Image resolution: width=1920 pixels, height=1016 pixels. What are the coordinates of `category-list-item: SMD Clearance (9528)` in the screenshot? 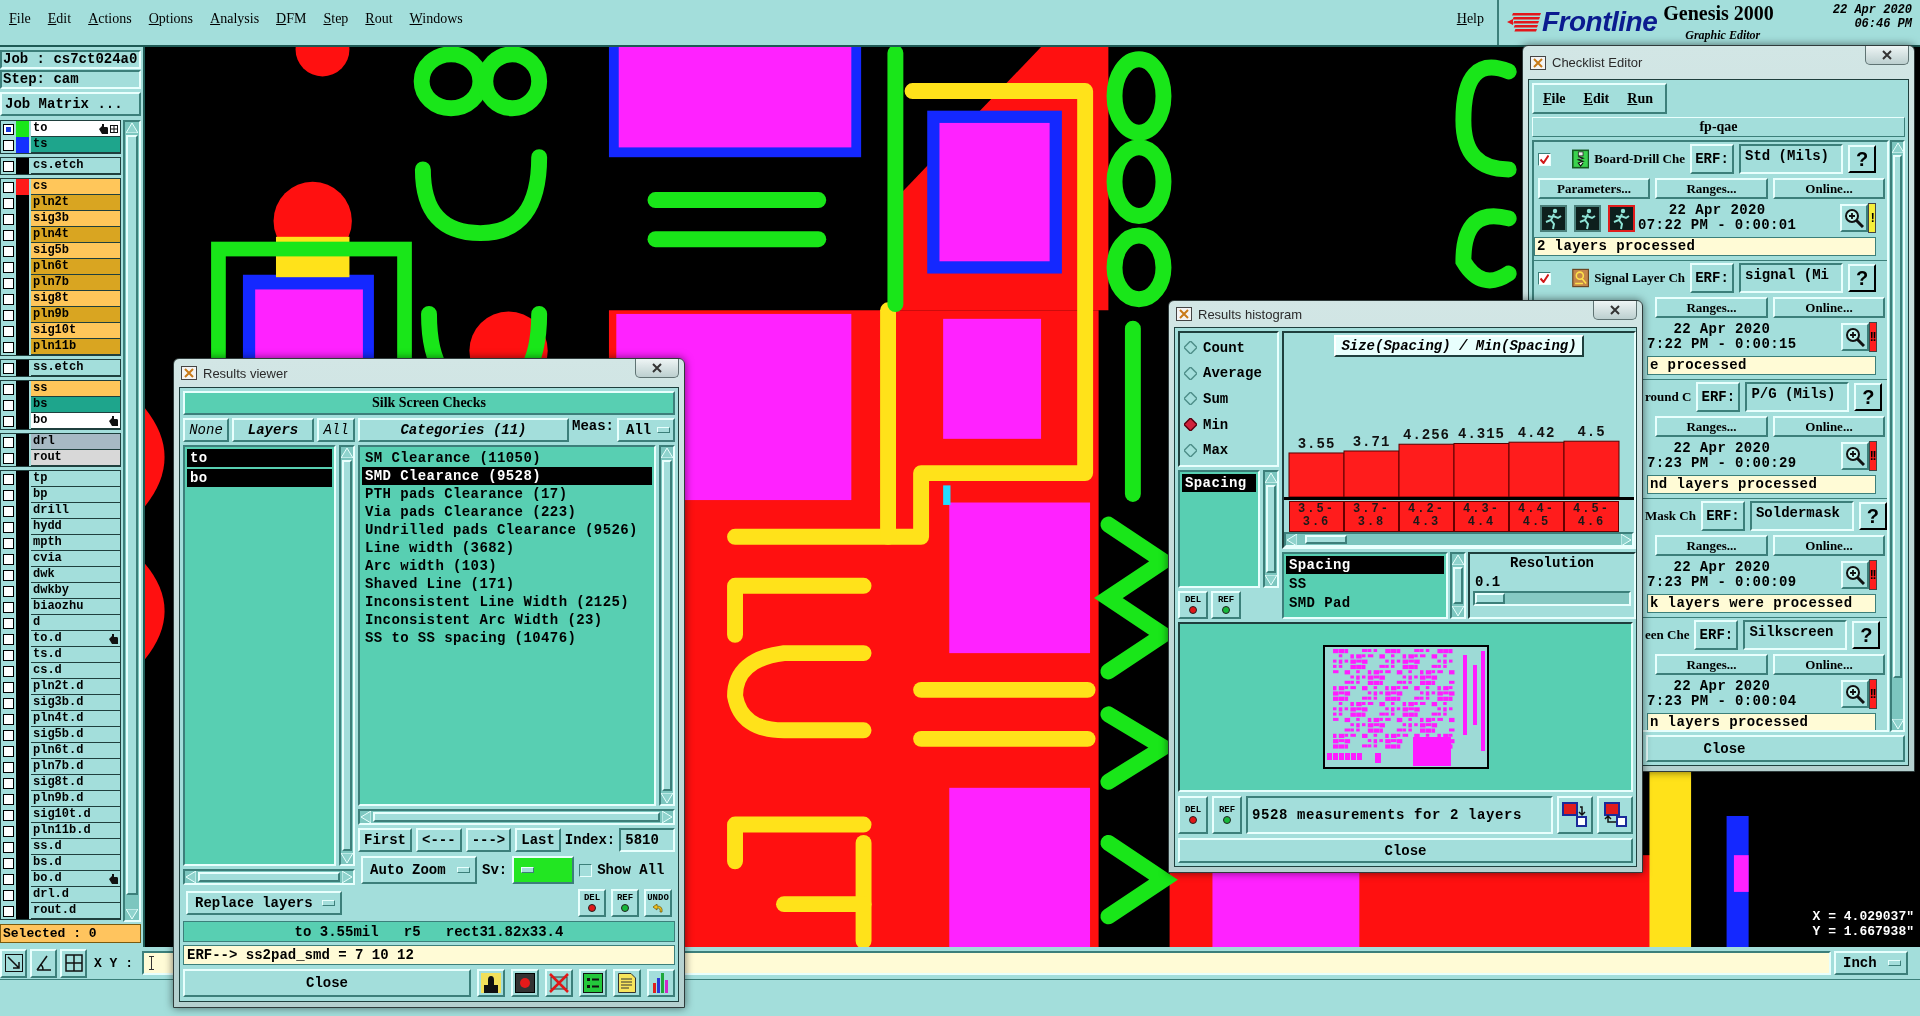 It's located at (507, 476).